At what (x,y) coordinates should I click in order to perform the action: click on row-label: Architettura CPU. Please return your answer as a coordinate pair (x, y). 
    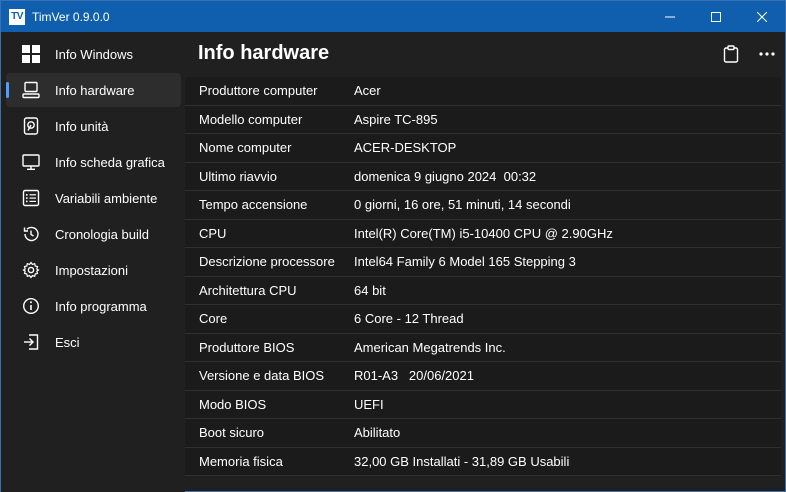
    Looking at the image, I should click on (248, 290).